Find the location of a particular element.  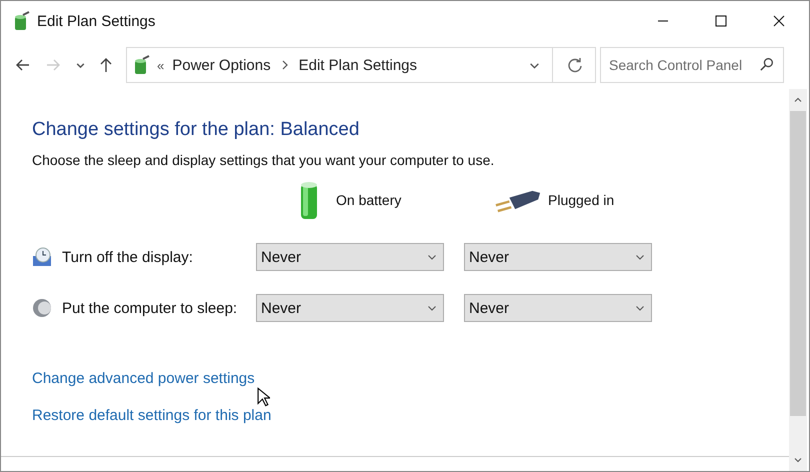

chevron-right-icon is located at coordinates (284, 65).